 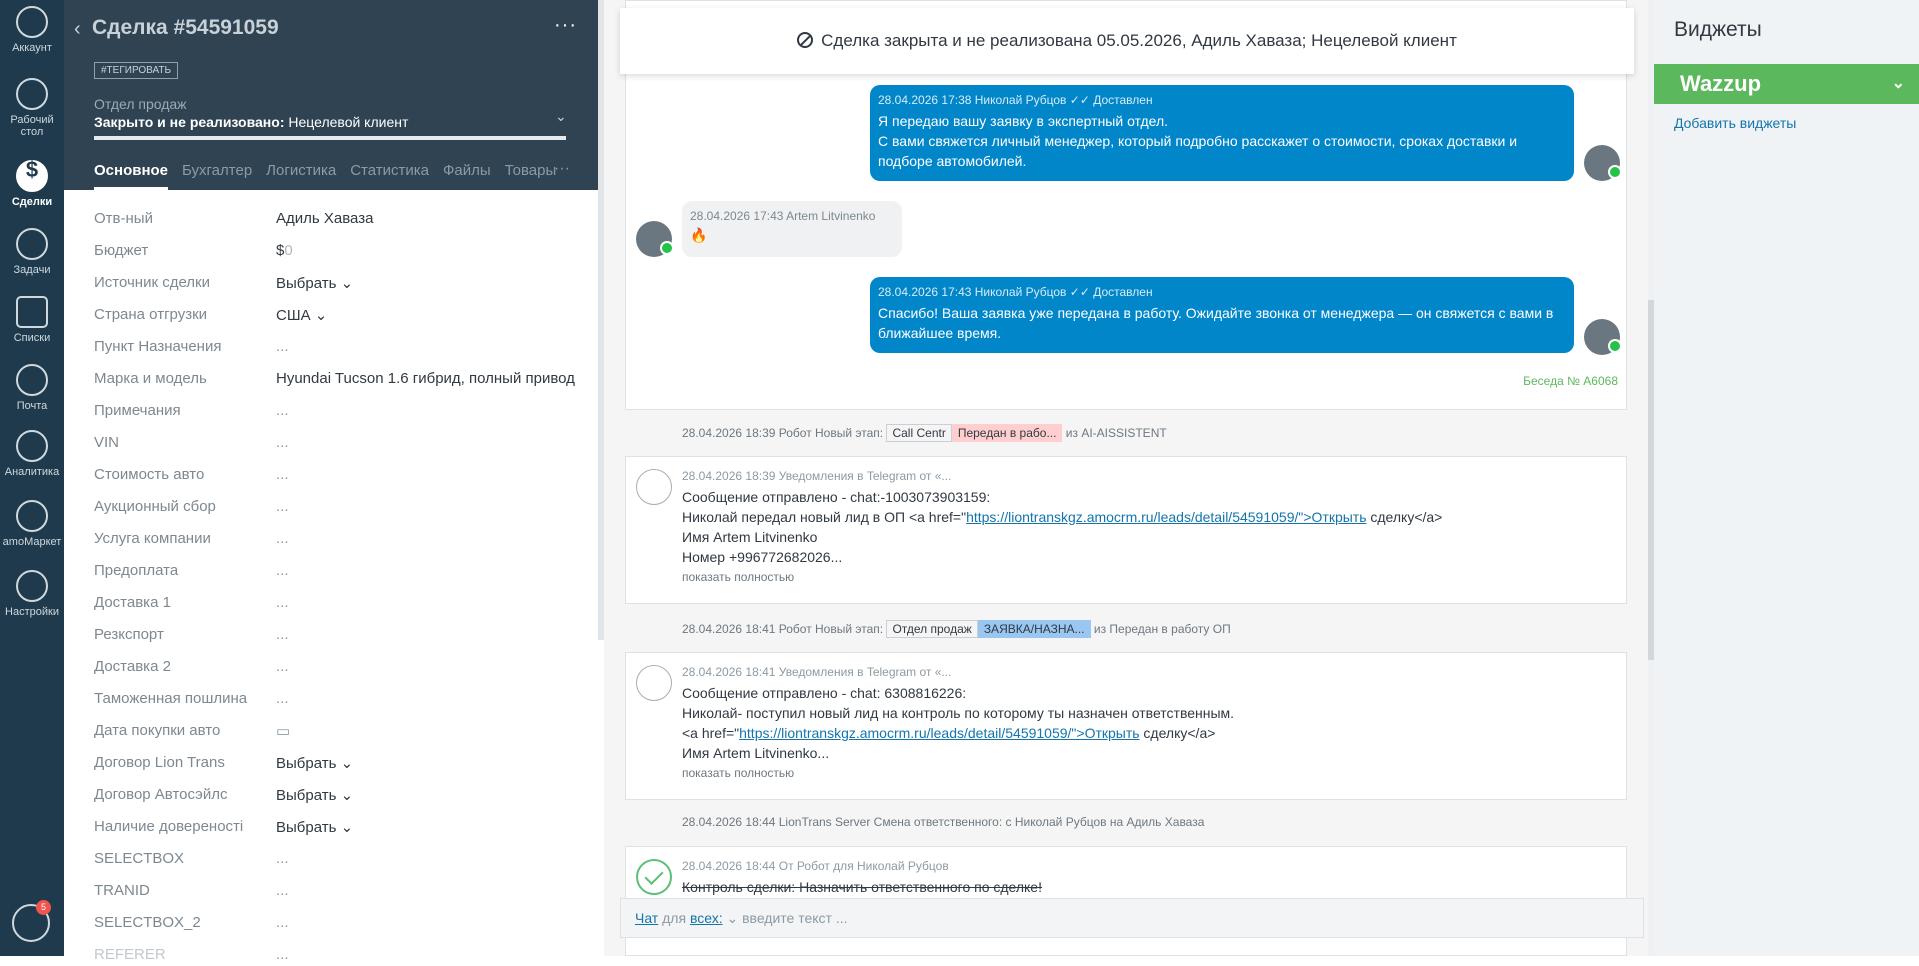 I want to click on wazzup-widget: Wazzup ⌄, so click(x=1786, y=84).